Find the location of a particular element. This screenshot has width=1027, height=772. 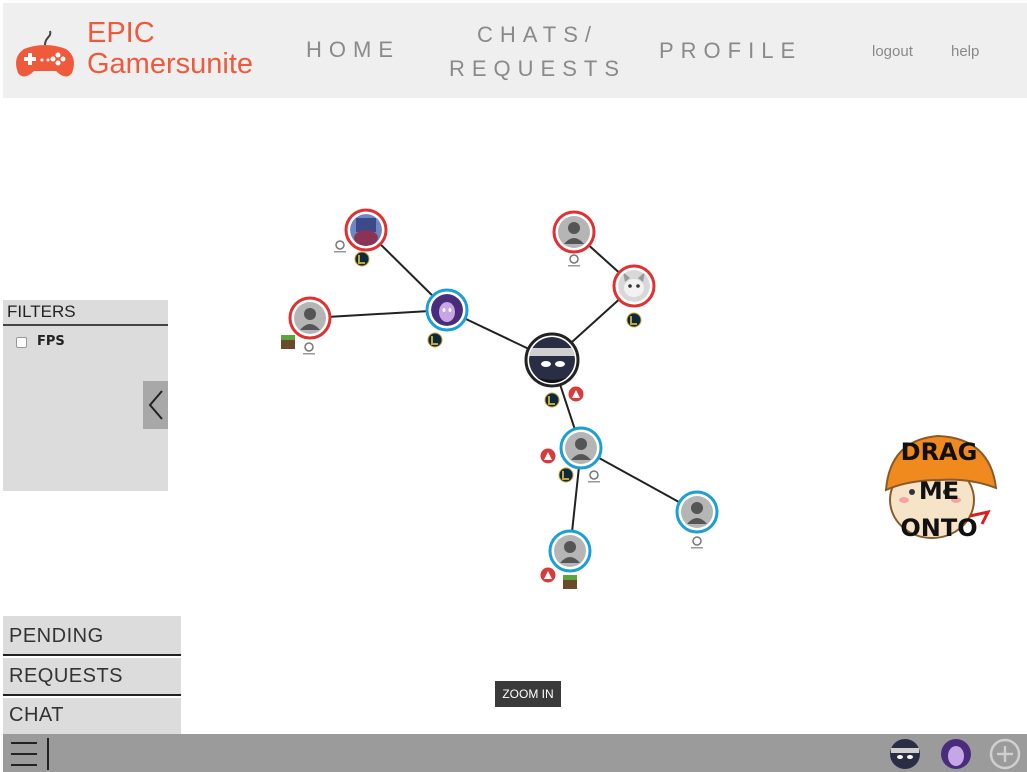

menu-icon is located at coordinates (29, 754).